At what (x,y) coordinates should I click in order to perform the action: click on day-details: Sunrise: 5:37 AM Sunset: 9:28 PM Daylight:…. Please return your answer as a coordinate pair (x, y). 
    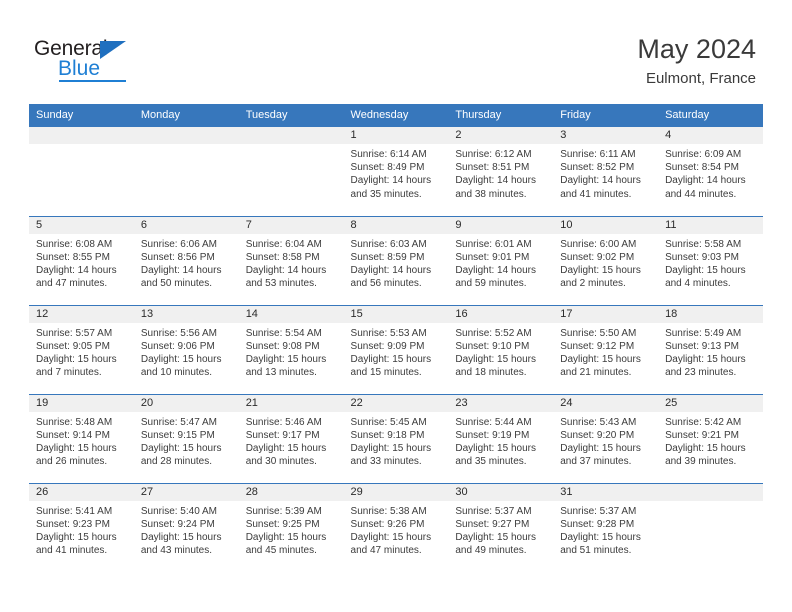
    Looking at the image, I should click on (605, 529).